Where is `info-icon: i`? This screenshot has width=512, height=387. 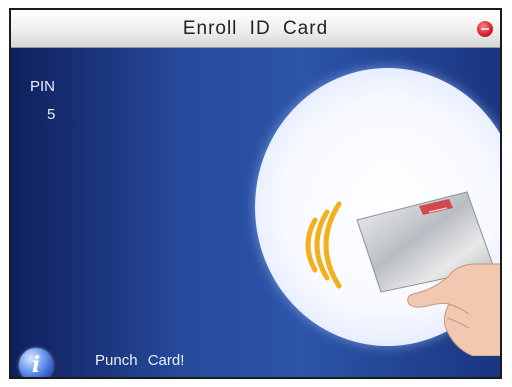
info-icon: i is located at coordinates (36, 362).